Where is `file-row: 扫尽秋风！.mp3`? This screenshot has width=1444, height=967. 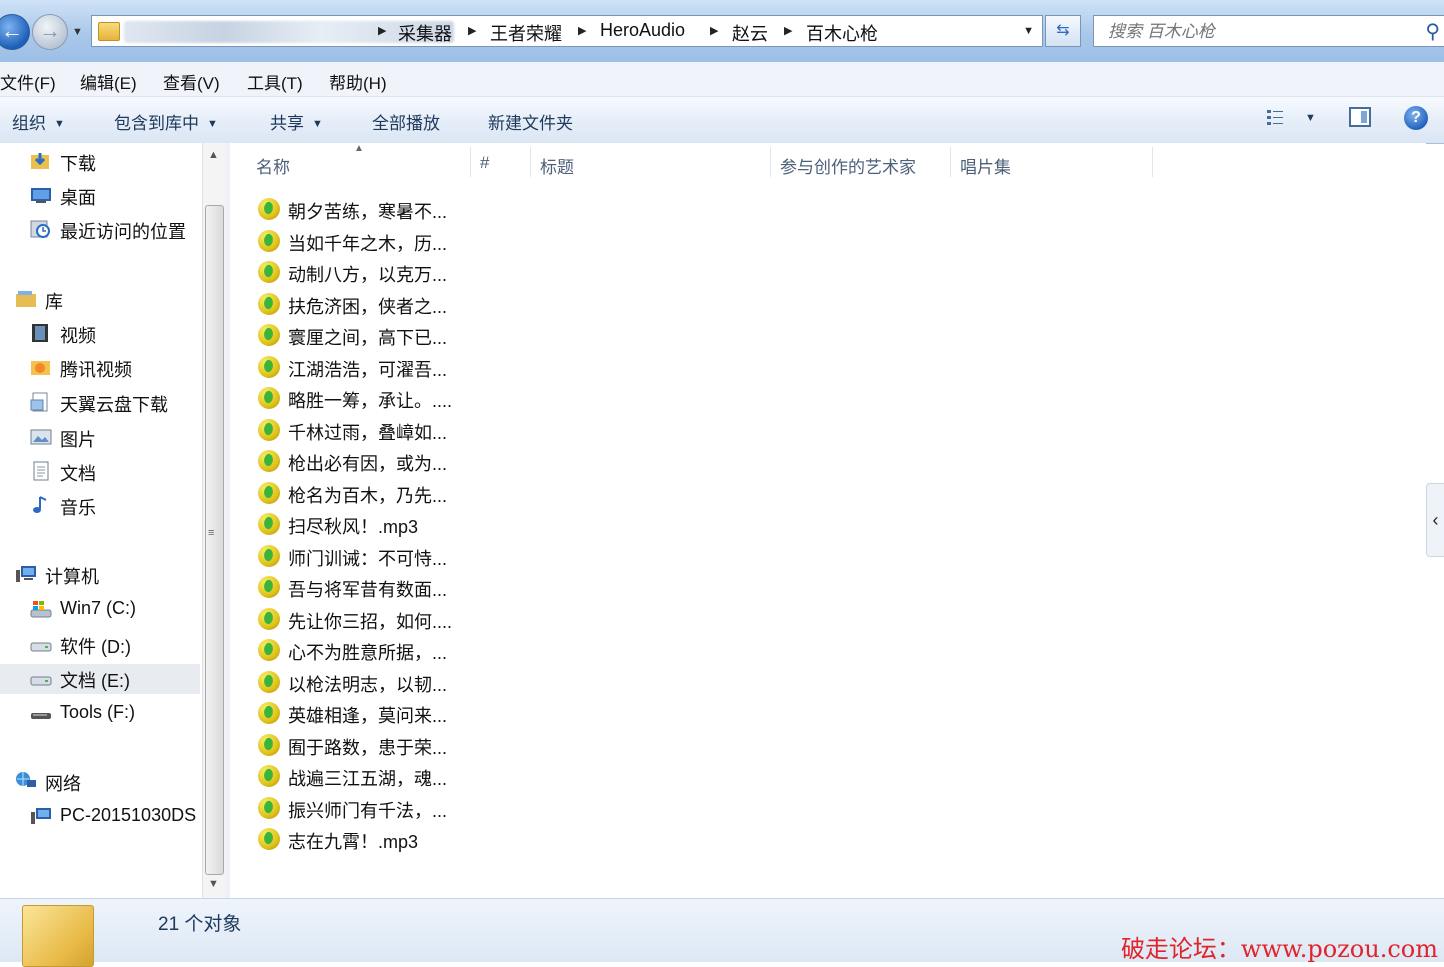 file-row: 扫尽秋风！.mp3 is located at coordinates (358, 525).